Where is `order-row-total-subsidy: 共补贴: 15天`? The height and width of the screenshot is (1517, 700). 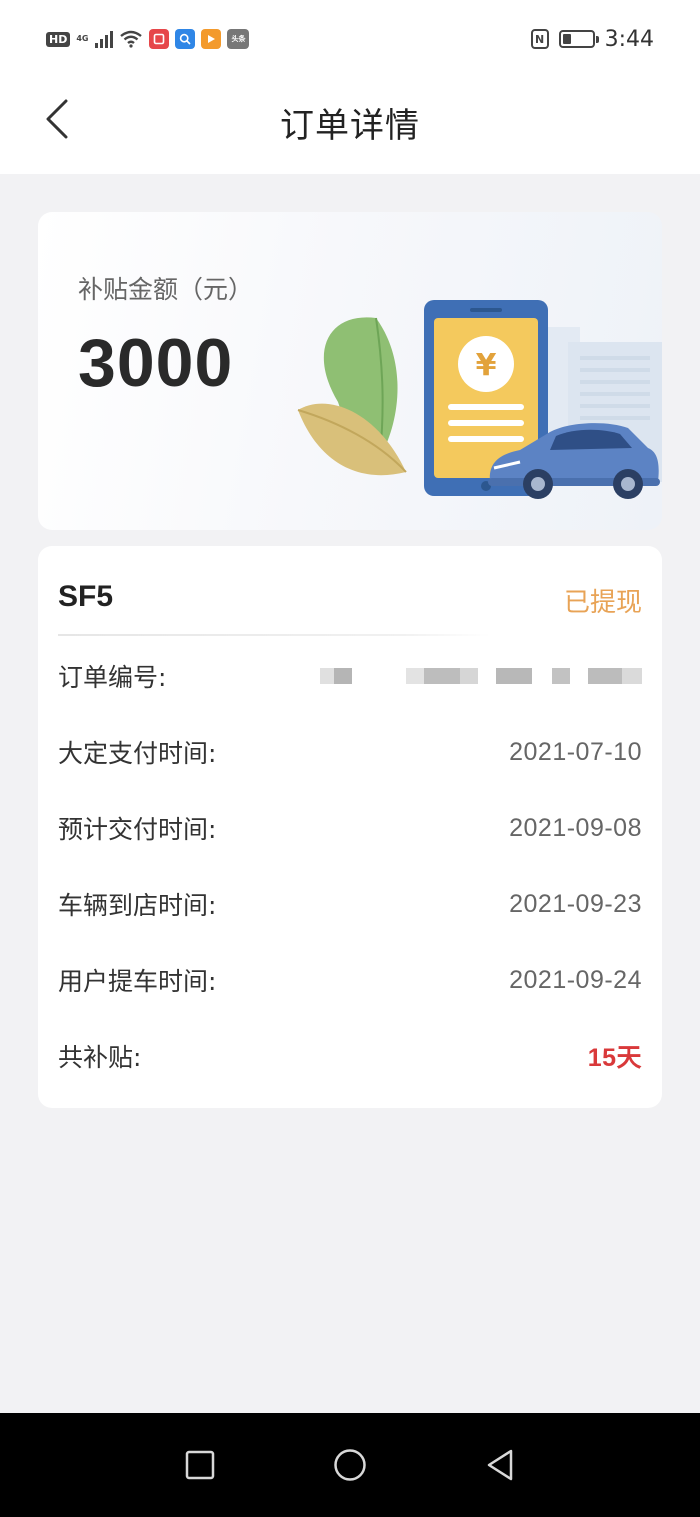
order-row-total-subsidy: 共补贴: 15天 is located at coordinates (350, 1056).